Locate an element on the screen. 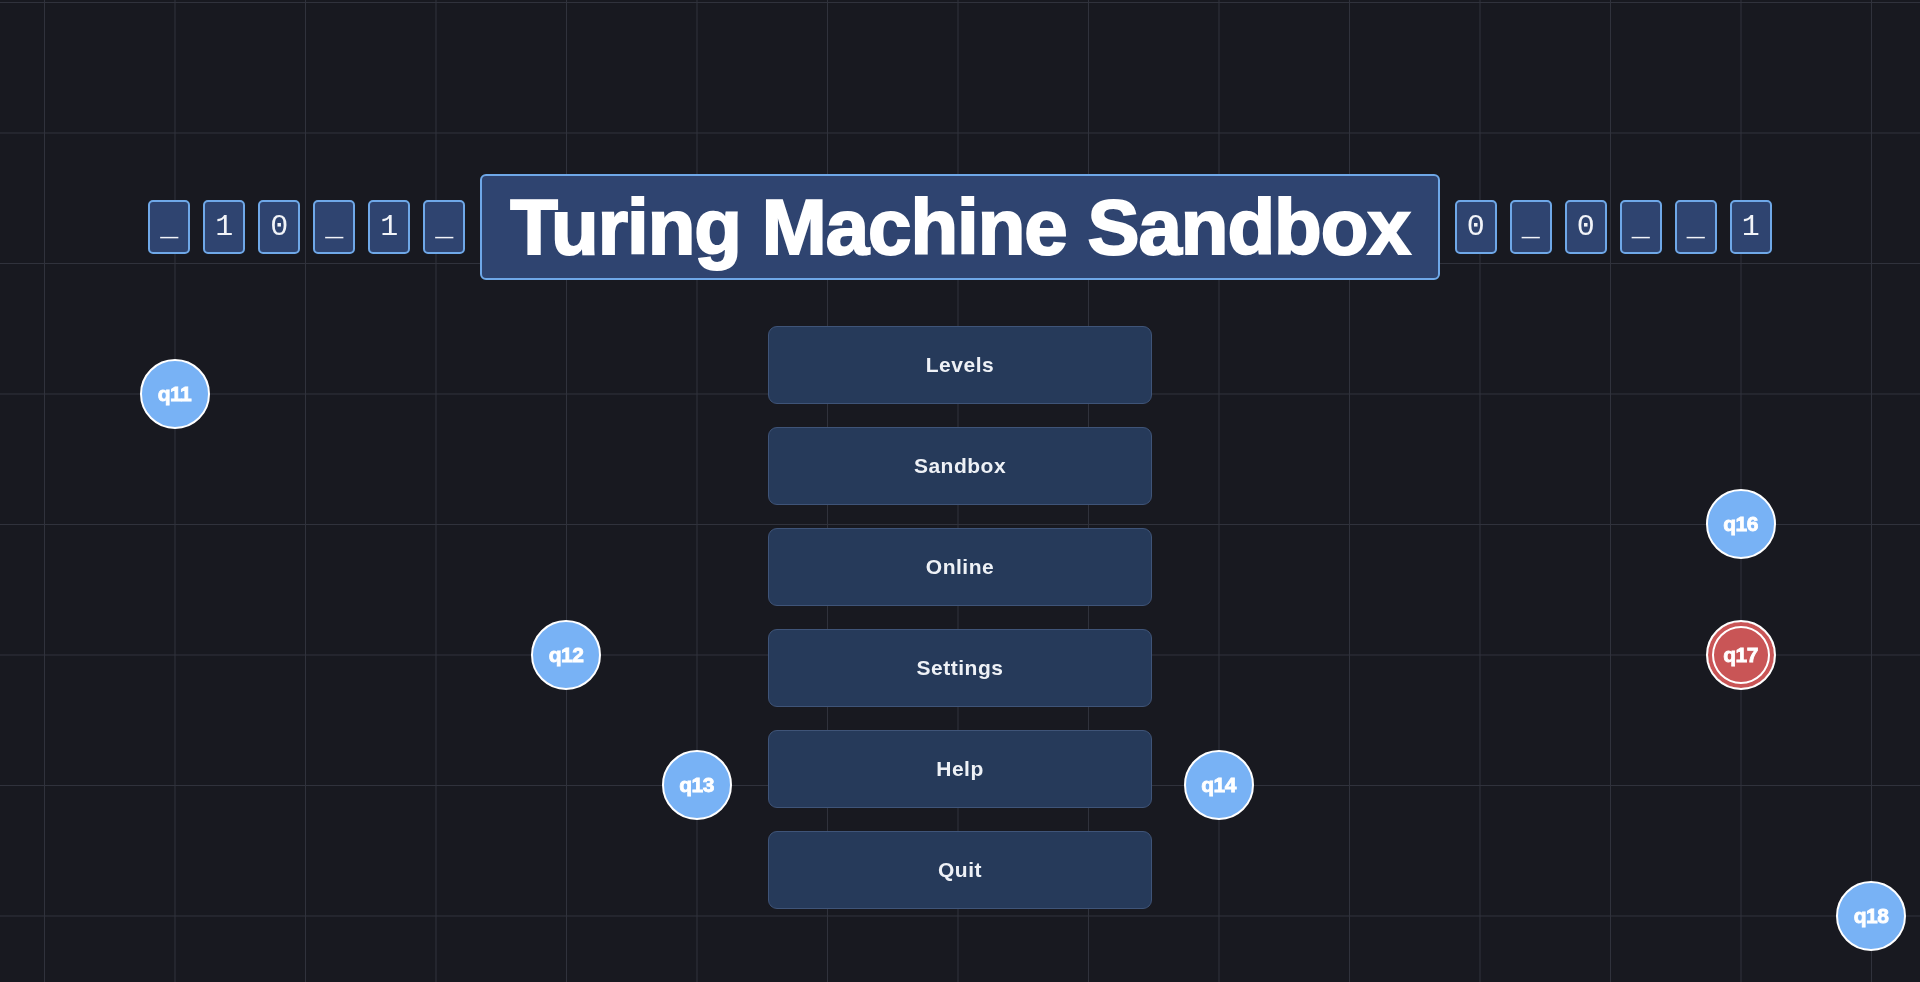  menu-button: Help is located at coordinates (960, 769).